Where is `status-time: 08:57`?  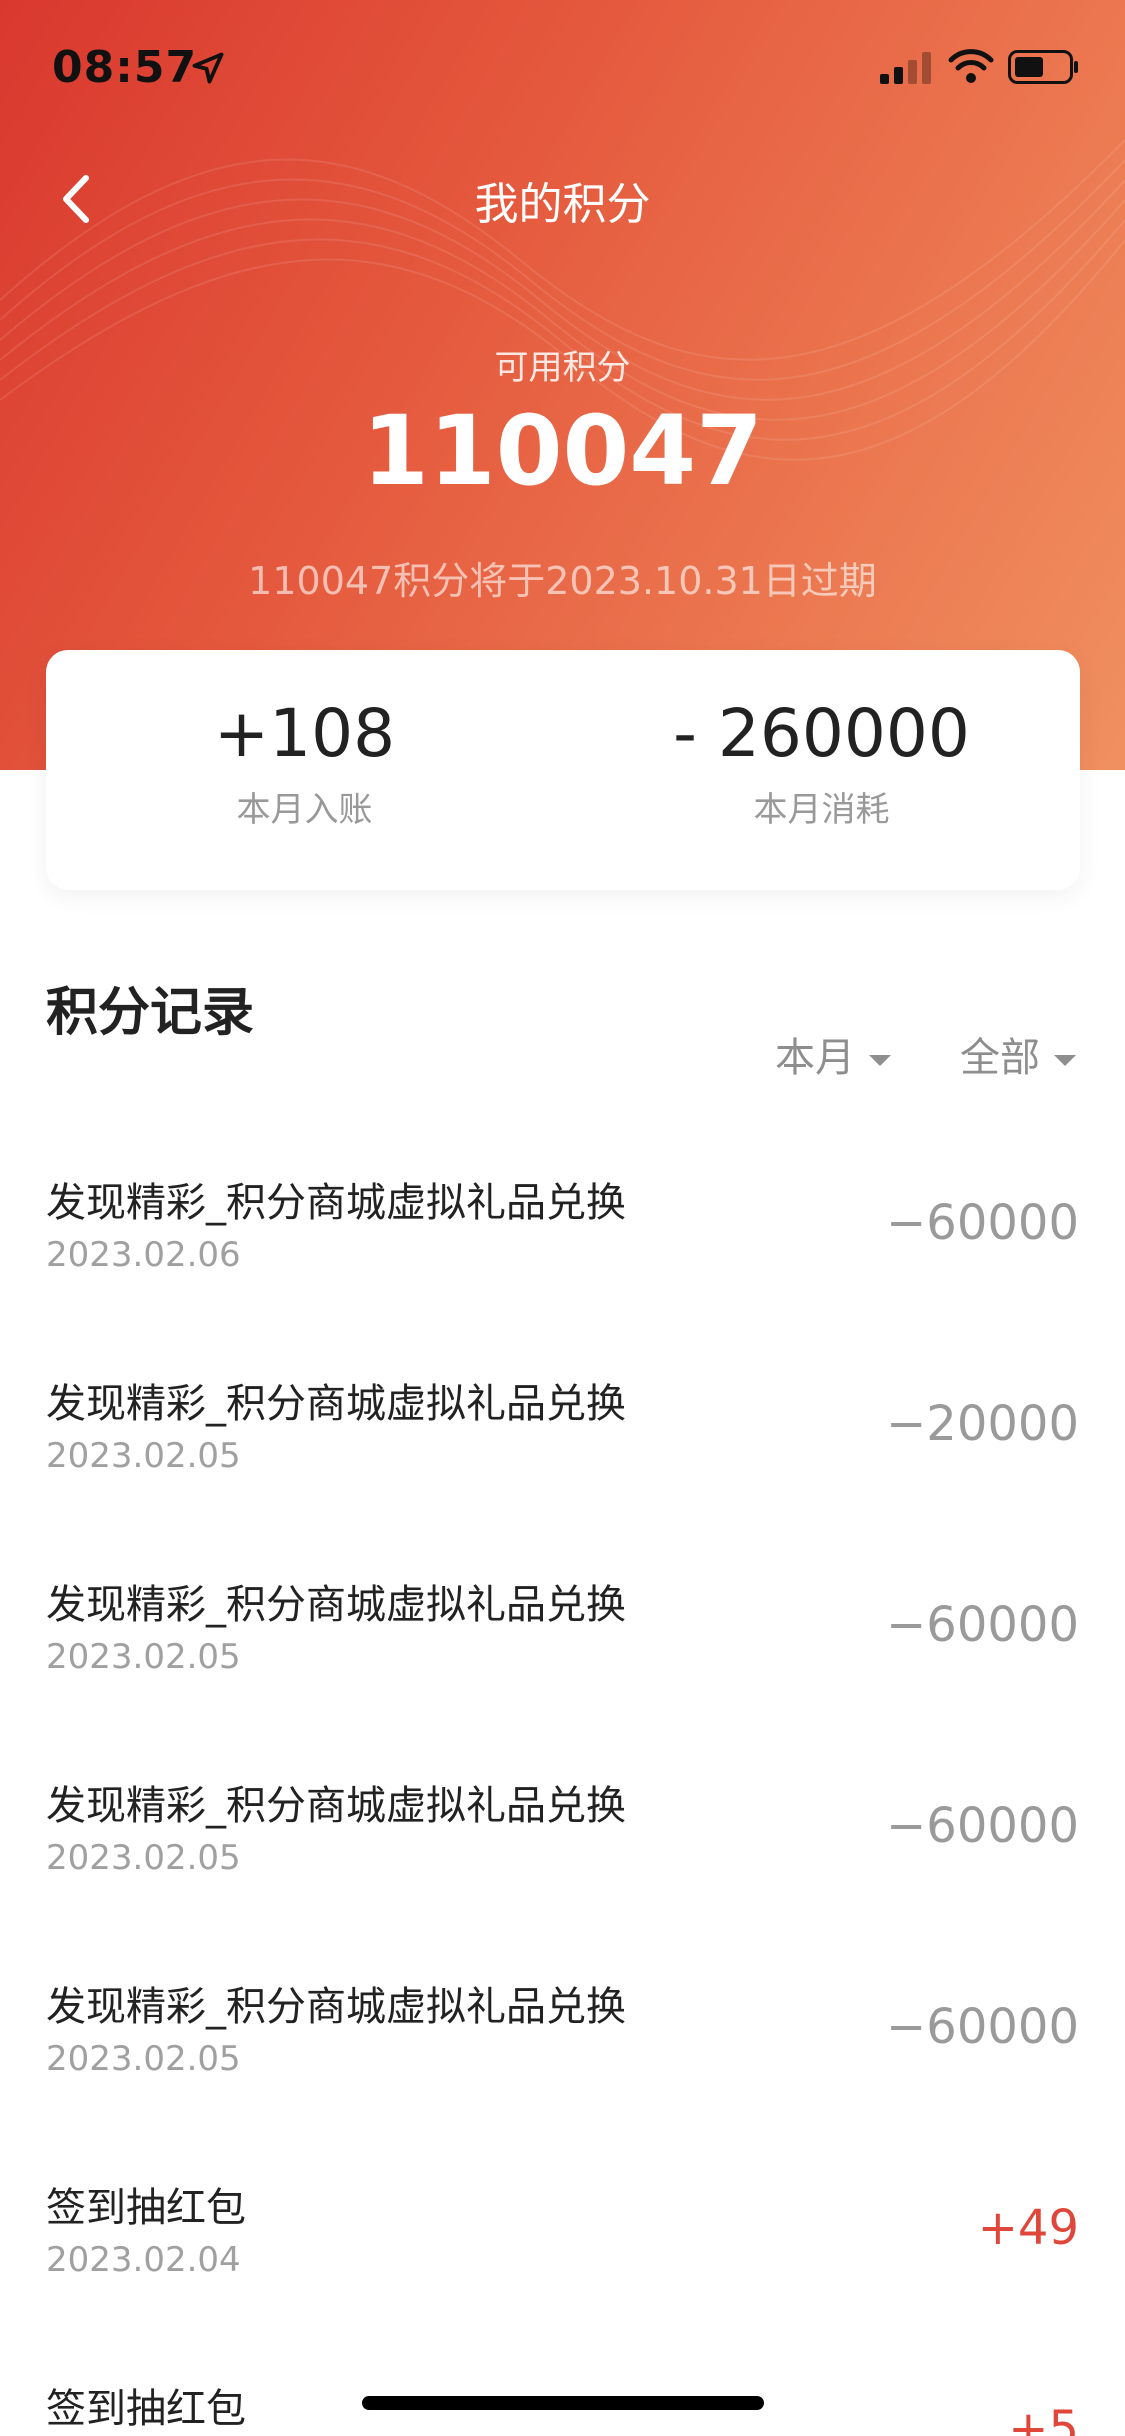 status-time: 08:57 is located at coordinates (125, 67).